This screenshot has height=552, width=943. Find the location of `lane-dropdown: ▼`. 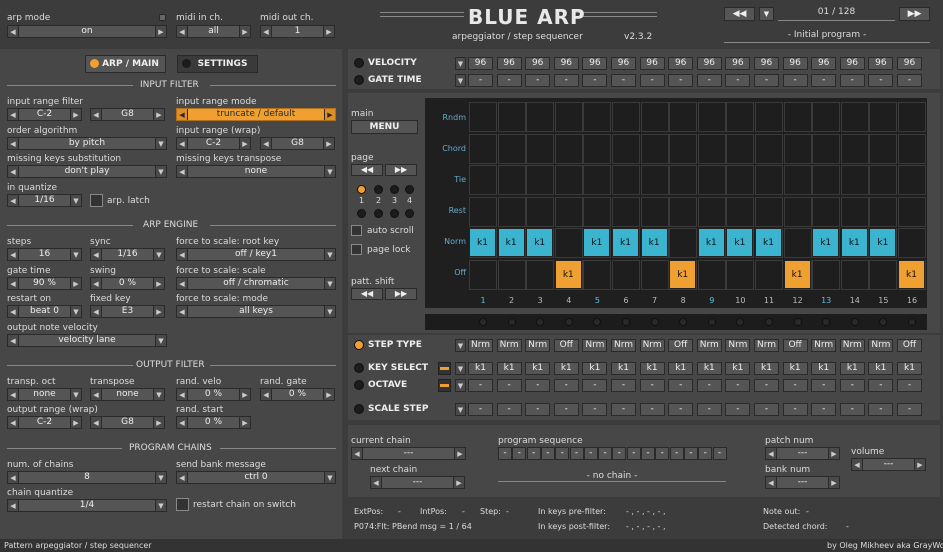

lane-dropdown: ▼ is located at coordinates (460, 385).